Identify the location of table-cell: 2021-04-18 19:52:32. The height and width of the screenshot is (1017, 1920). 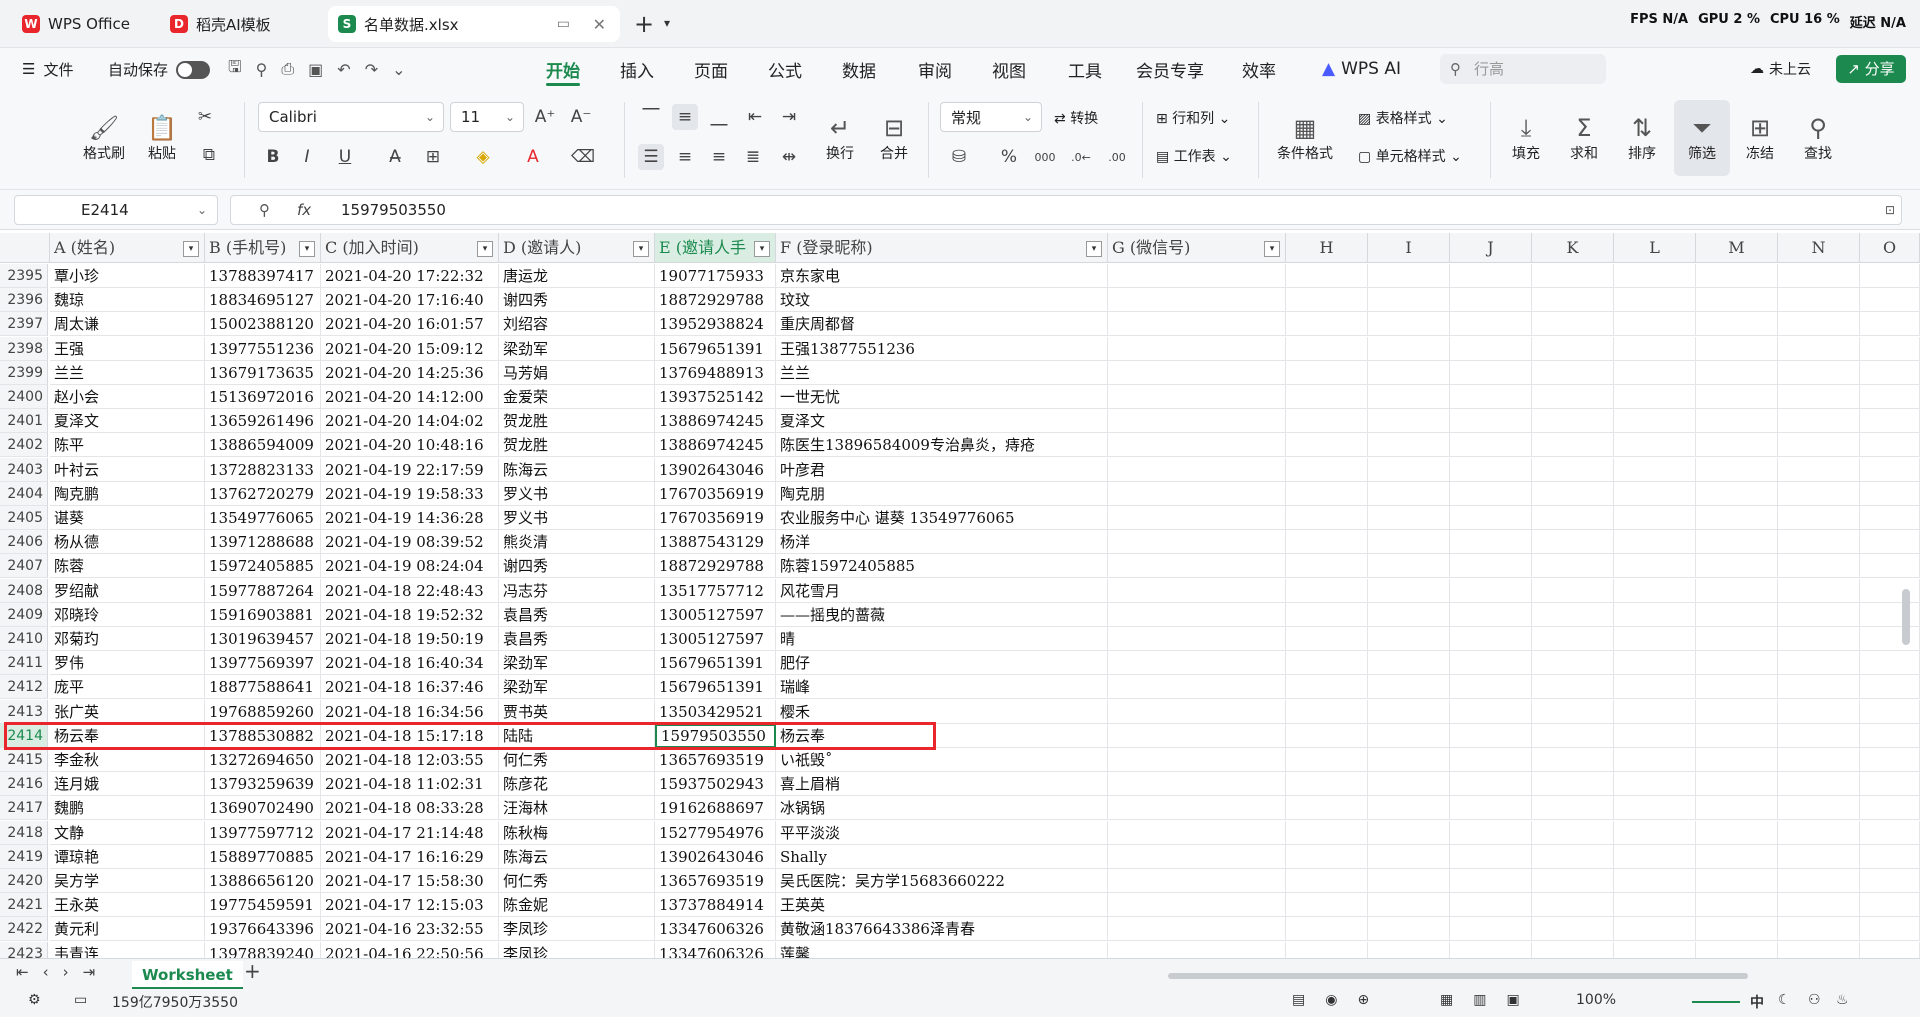
(410, 614).